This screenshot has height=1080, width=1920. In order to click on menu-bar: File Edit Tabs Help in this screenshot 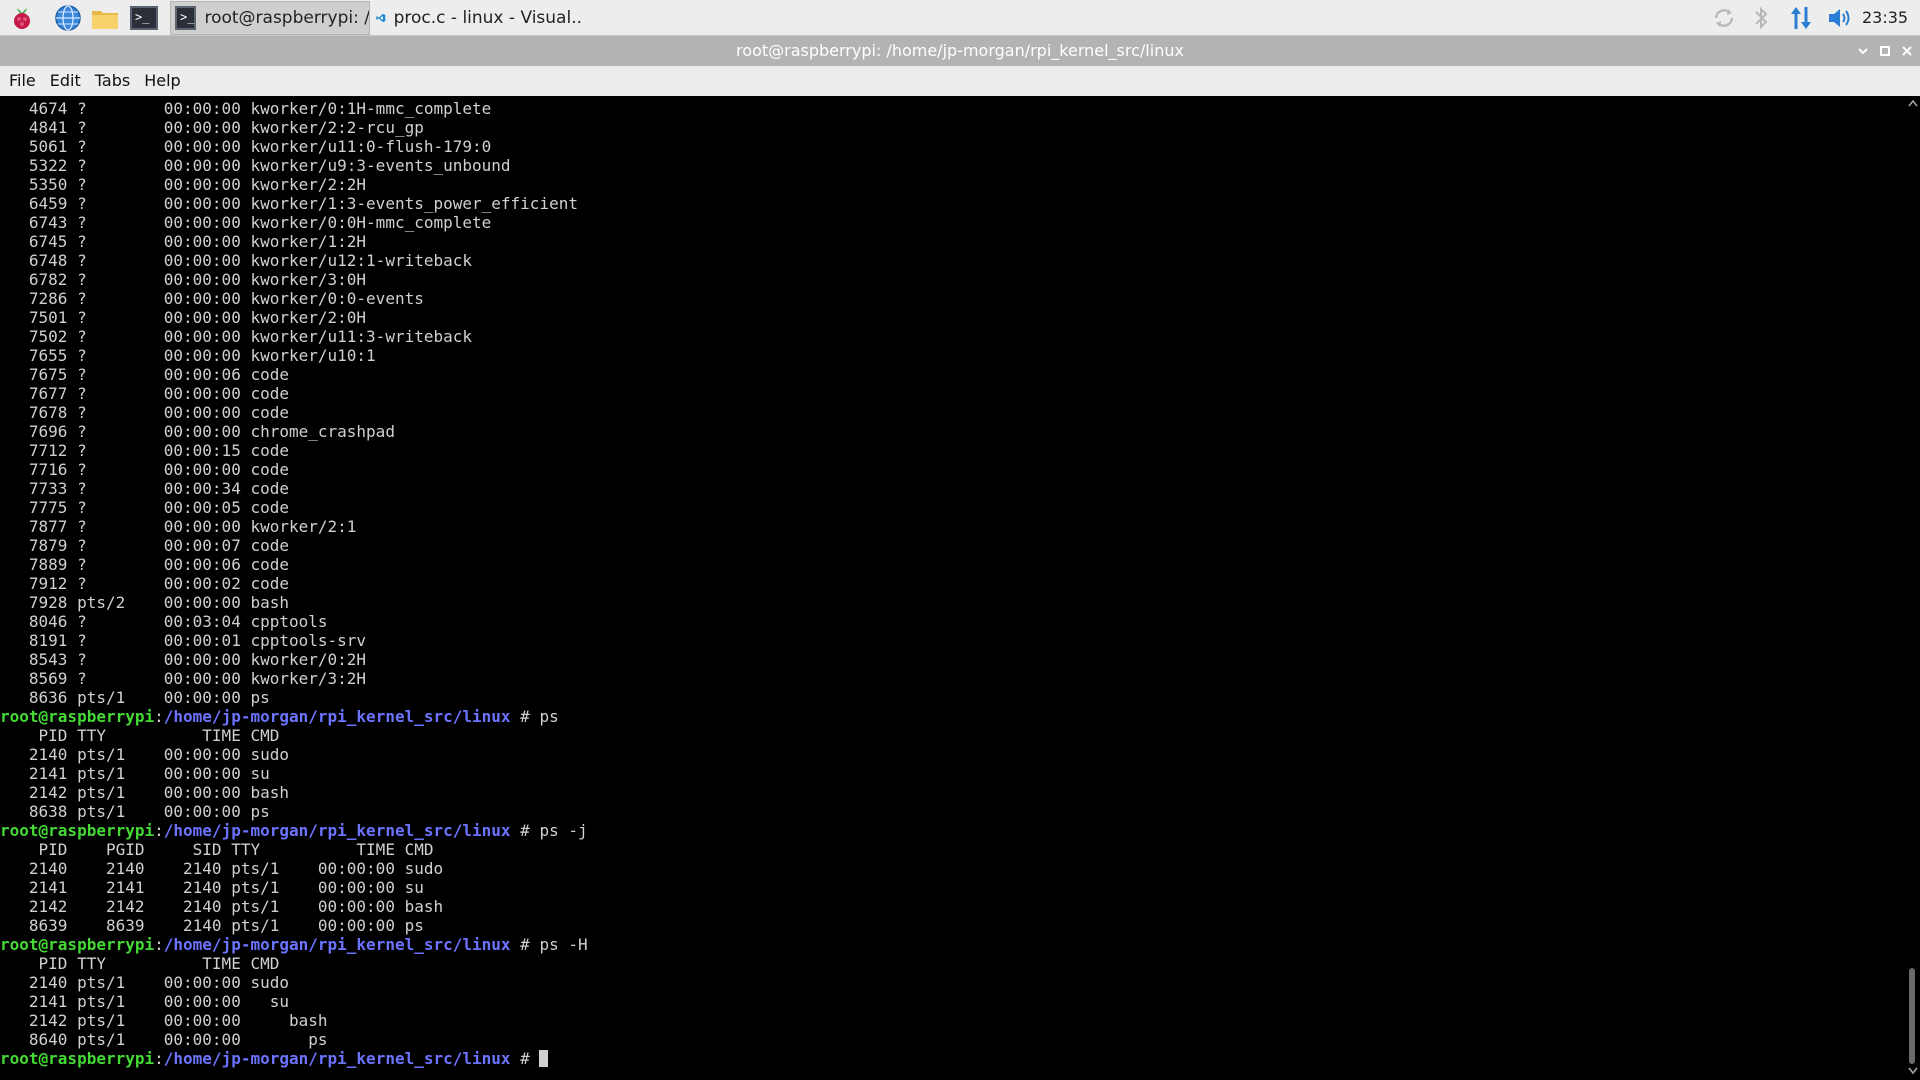, I will do `click(960, 81)`.